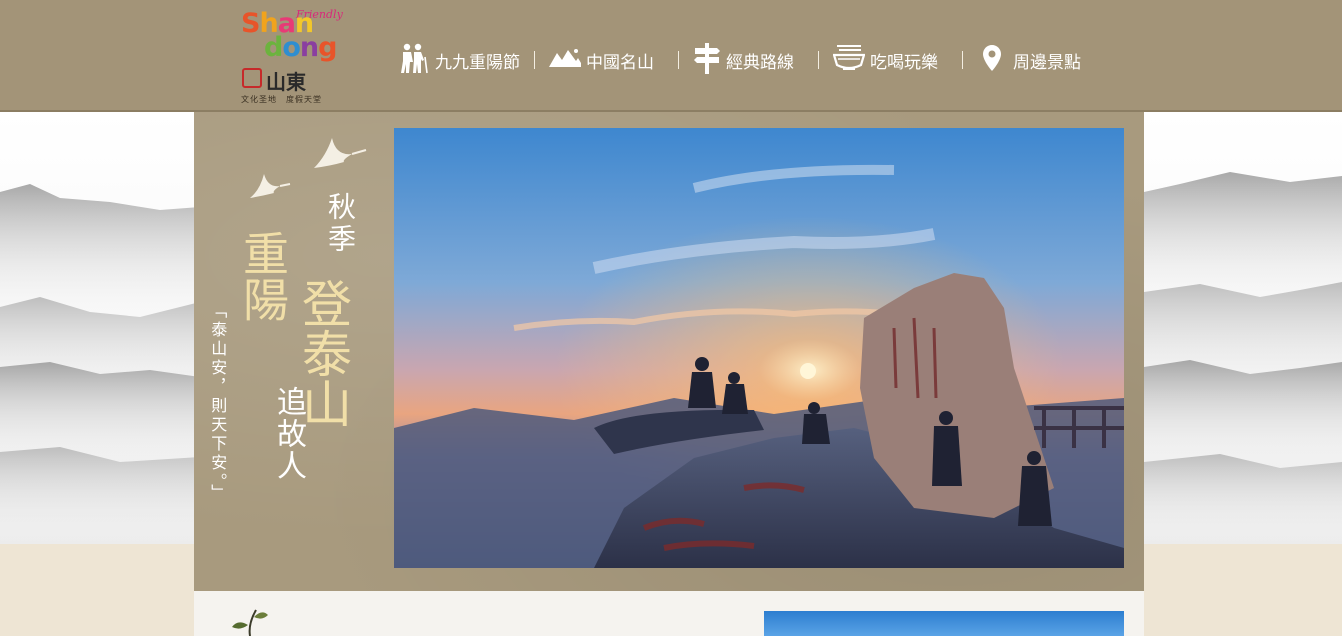  What do you see at coordinates (263, 276) in the screenshot?
I see `hero-chongyang-text: 重陽` at bounding box center [263, 276].